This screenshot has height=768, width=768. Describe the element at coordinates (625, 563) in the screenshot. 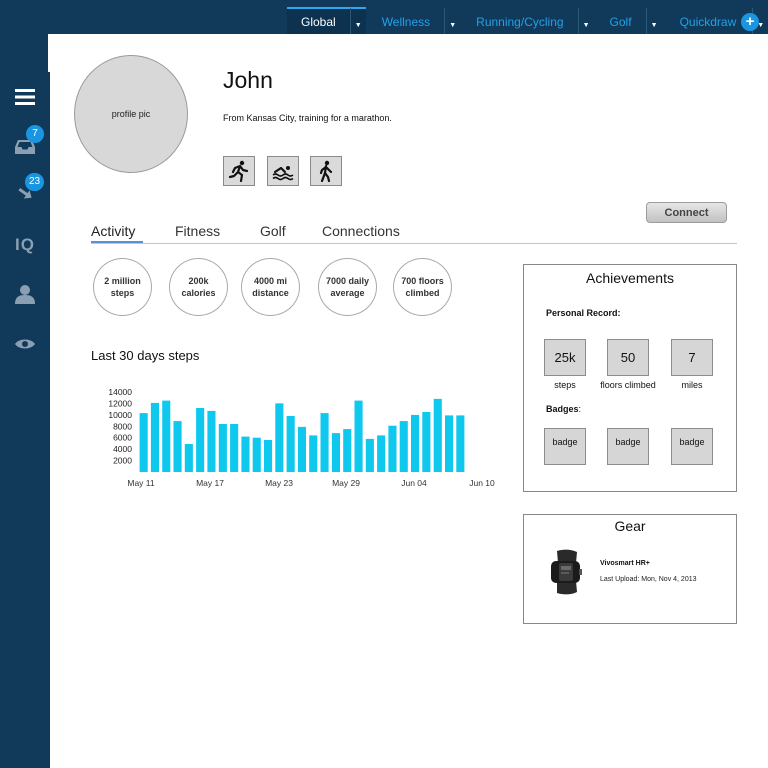

I see `gear-device-name: Vivosmart HR+` at that location.